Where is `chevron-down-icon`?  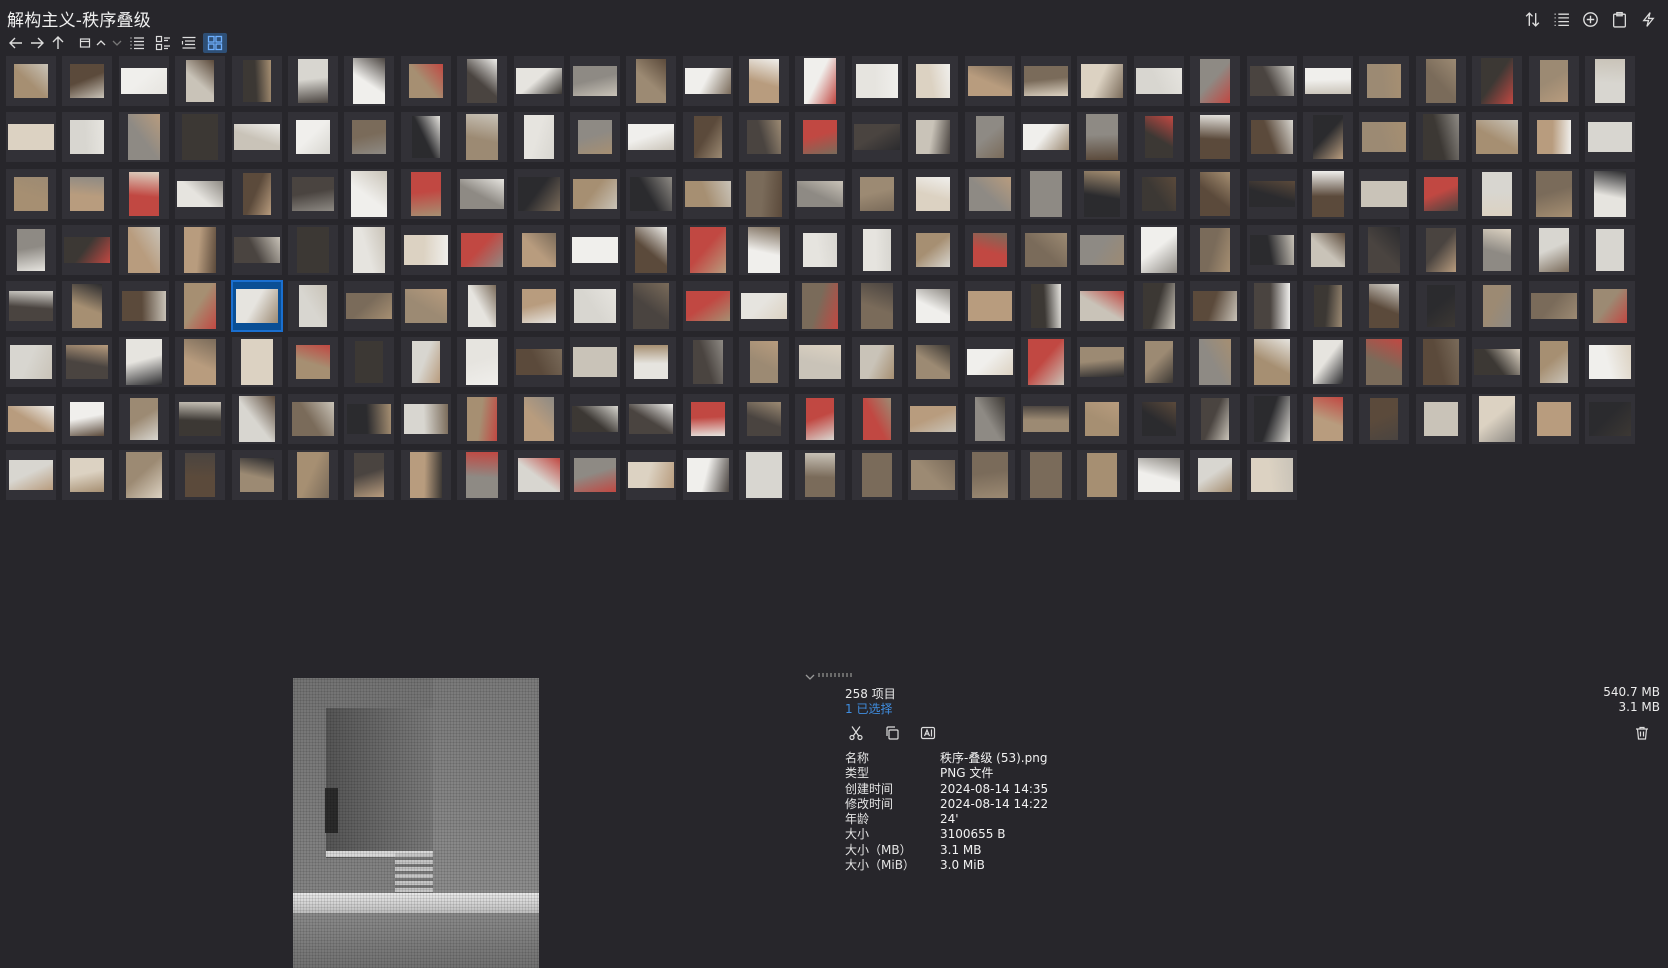 chevron-down-icon is located at coordinates (810, 677).